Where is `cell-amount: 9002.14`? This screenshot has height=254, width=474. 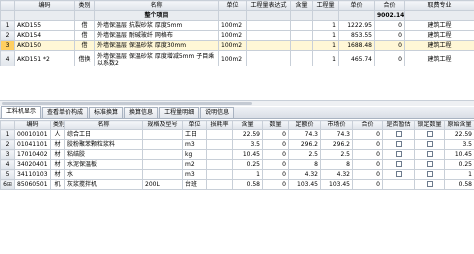
cell-amount: 9002.14 is located at coordinates (389, 15).